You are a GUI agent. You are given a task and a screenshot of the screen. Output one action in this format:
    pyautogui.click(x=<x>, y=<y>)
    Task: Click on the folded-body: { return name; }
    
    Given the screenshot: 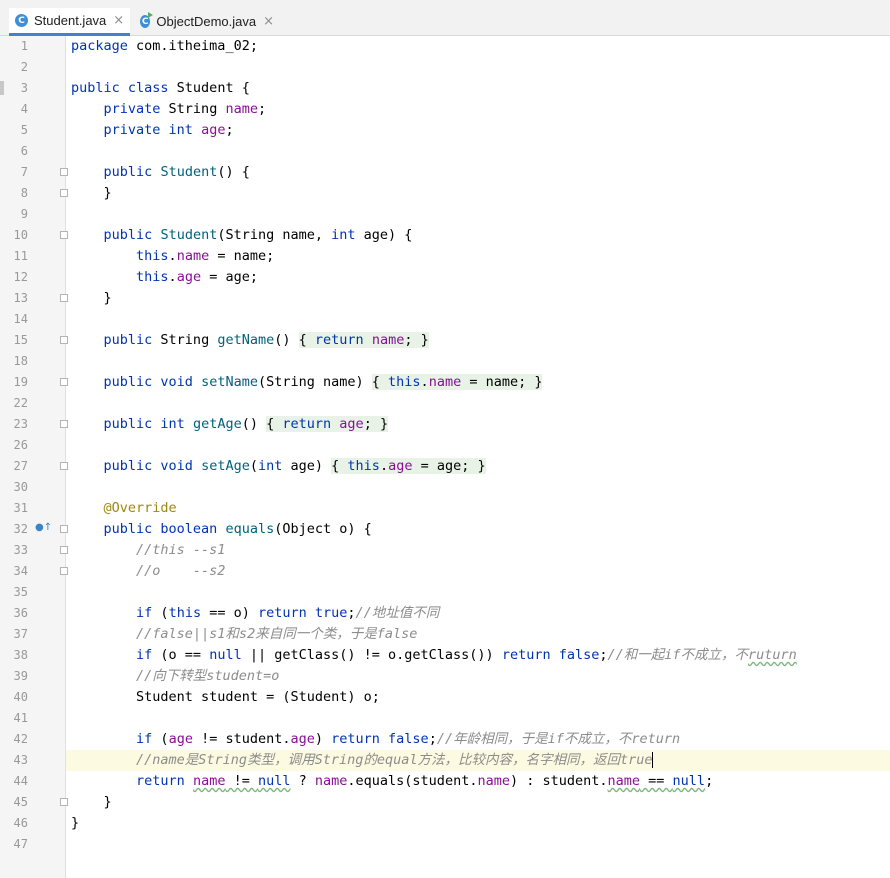 What is the action you would take?
    pyautogui.click(x=363, y=340)
    